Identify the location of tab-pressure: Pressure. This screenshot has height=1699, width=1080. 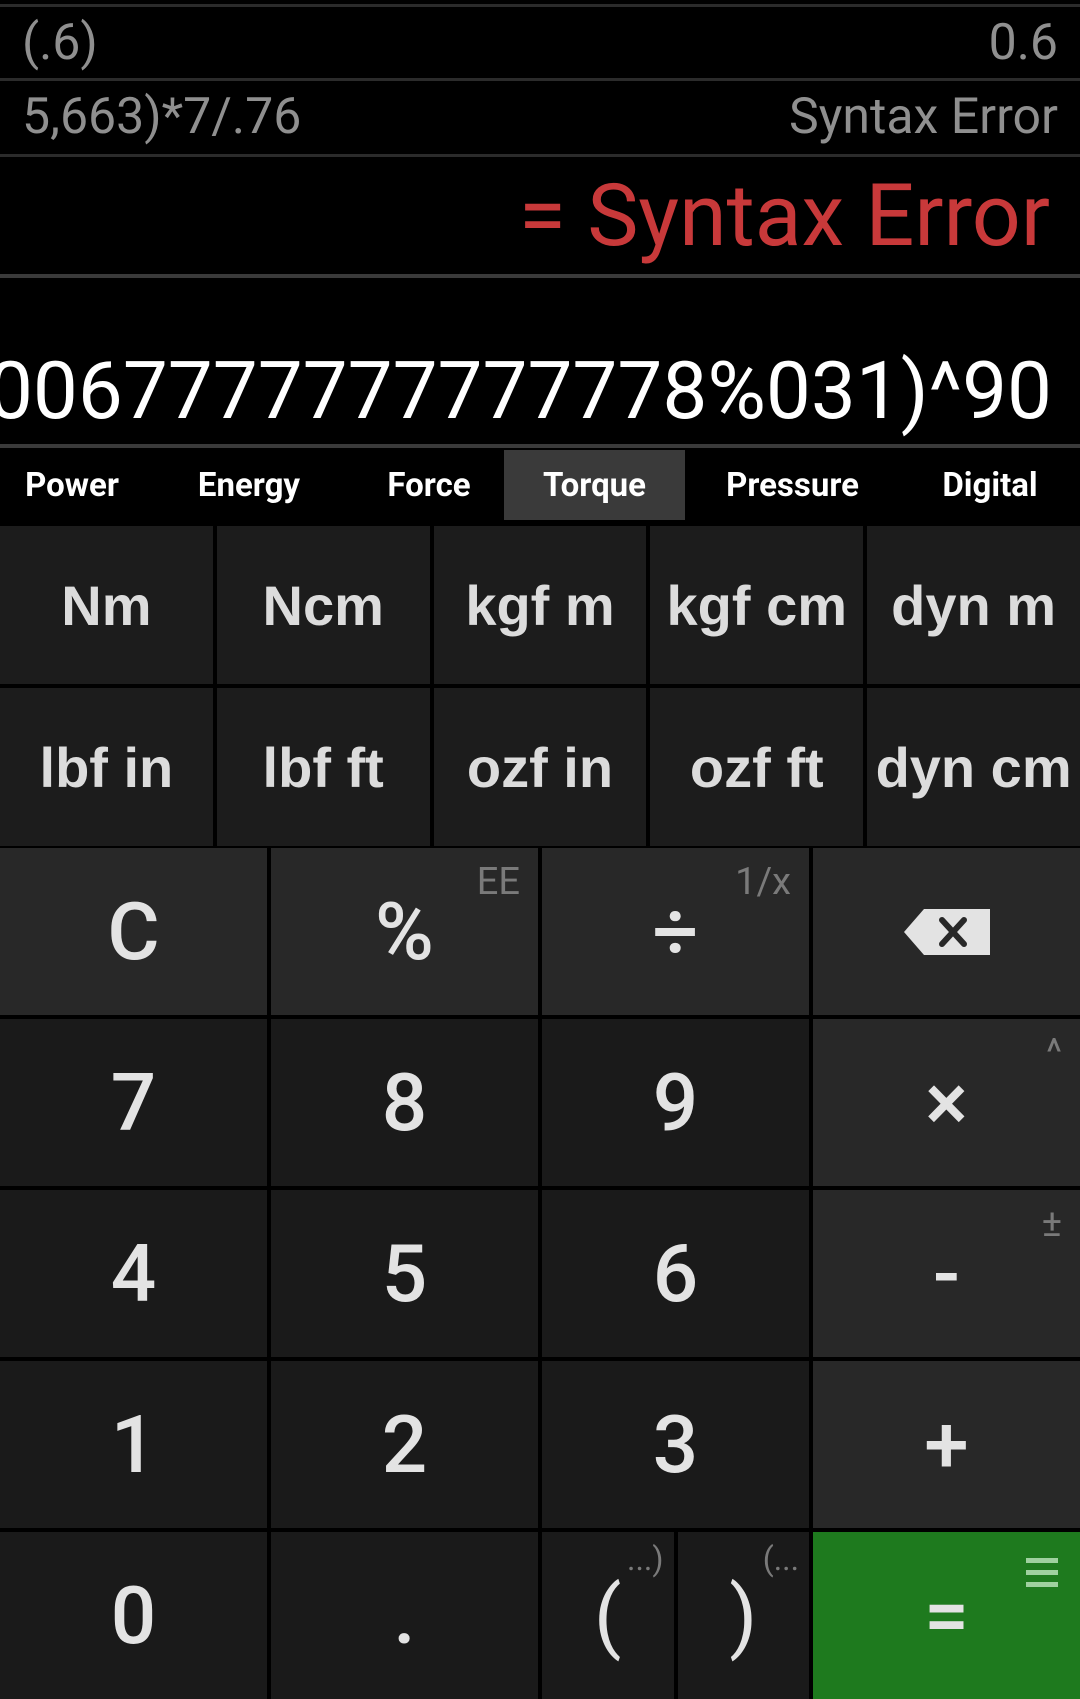
(792, 485).